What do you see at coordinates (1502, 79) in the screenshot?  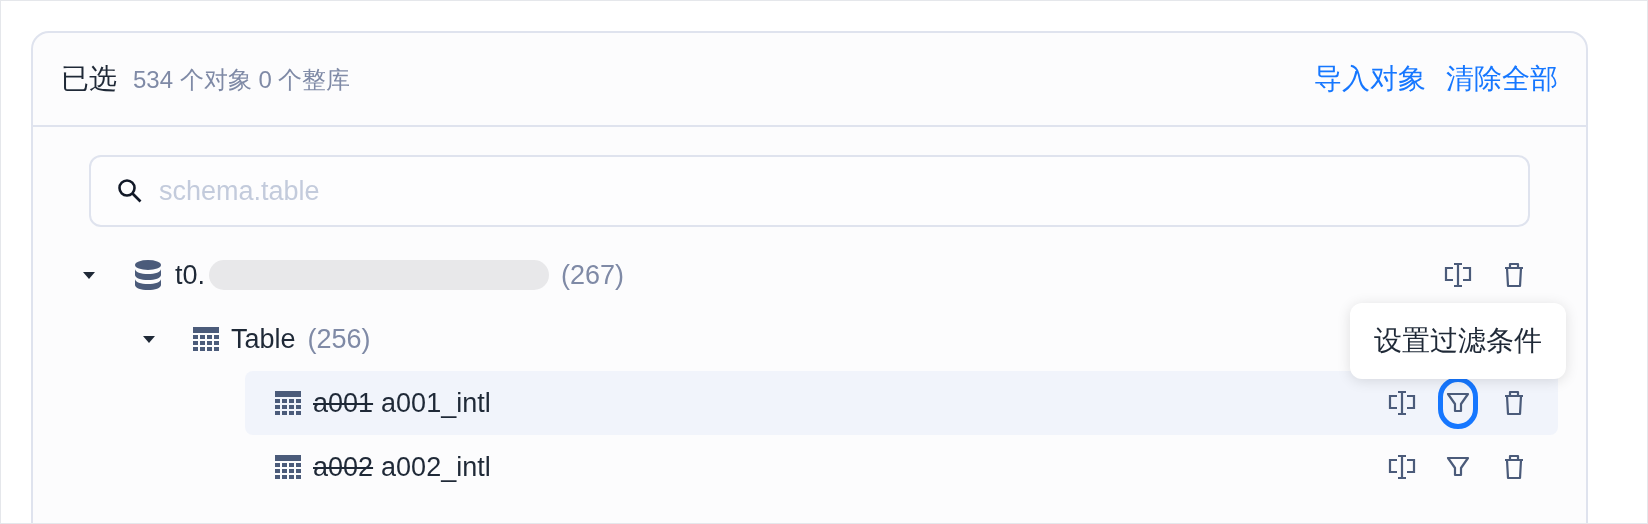 I see `header-link: 清除全部` at bounding box center [1502, 79].